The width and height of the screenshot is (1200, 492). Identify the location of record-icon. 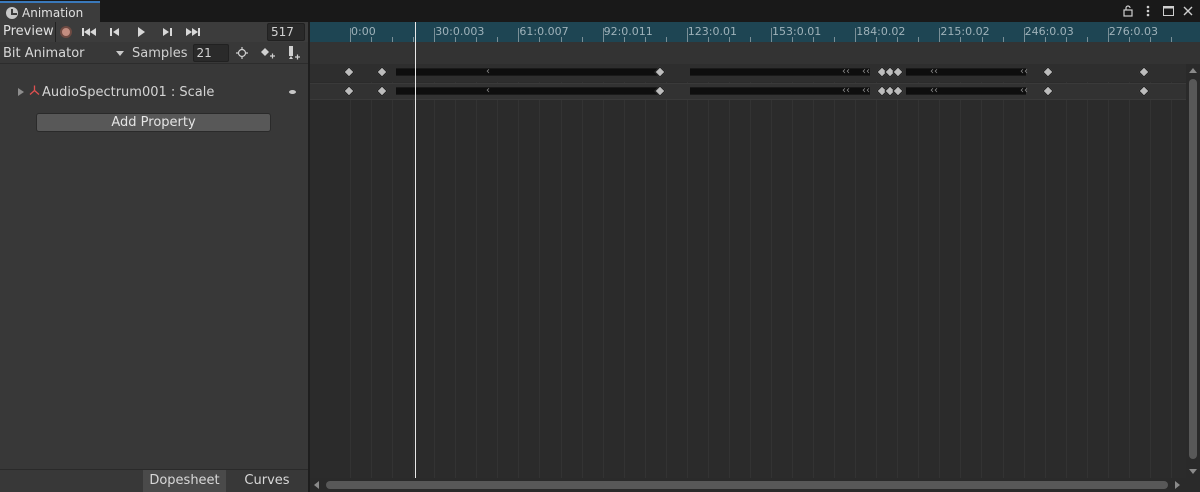
(66, 32).